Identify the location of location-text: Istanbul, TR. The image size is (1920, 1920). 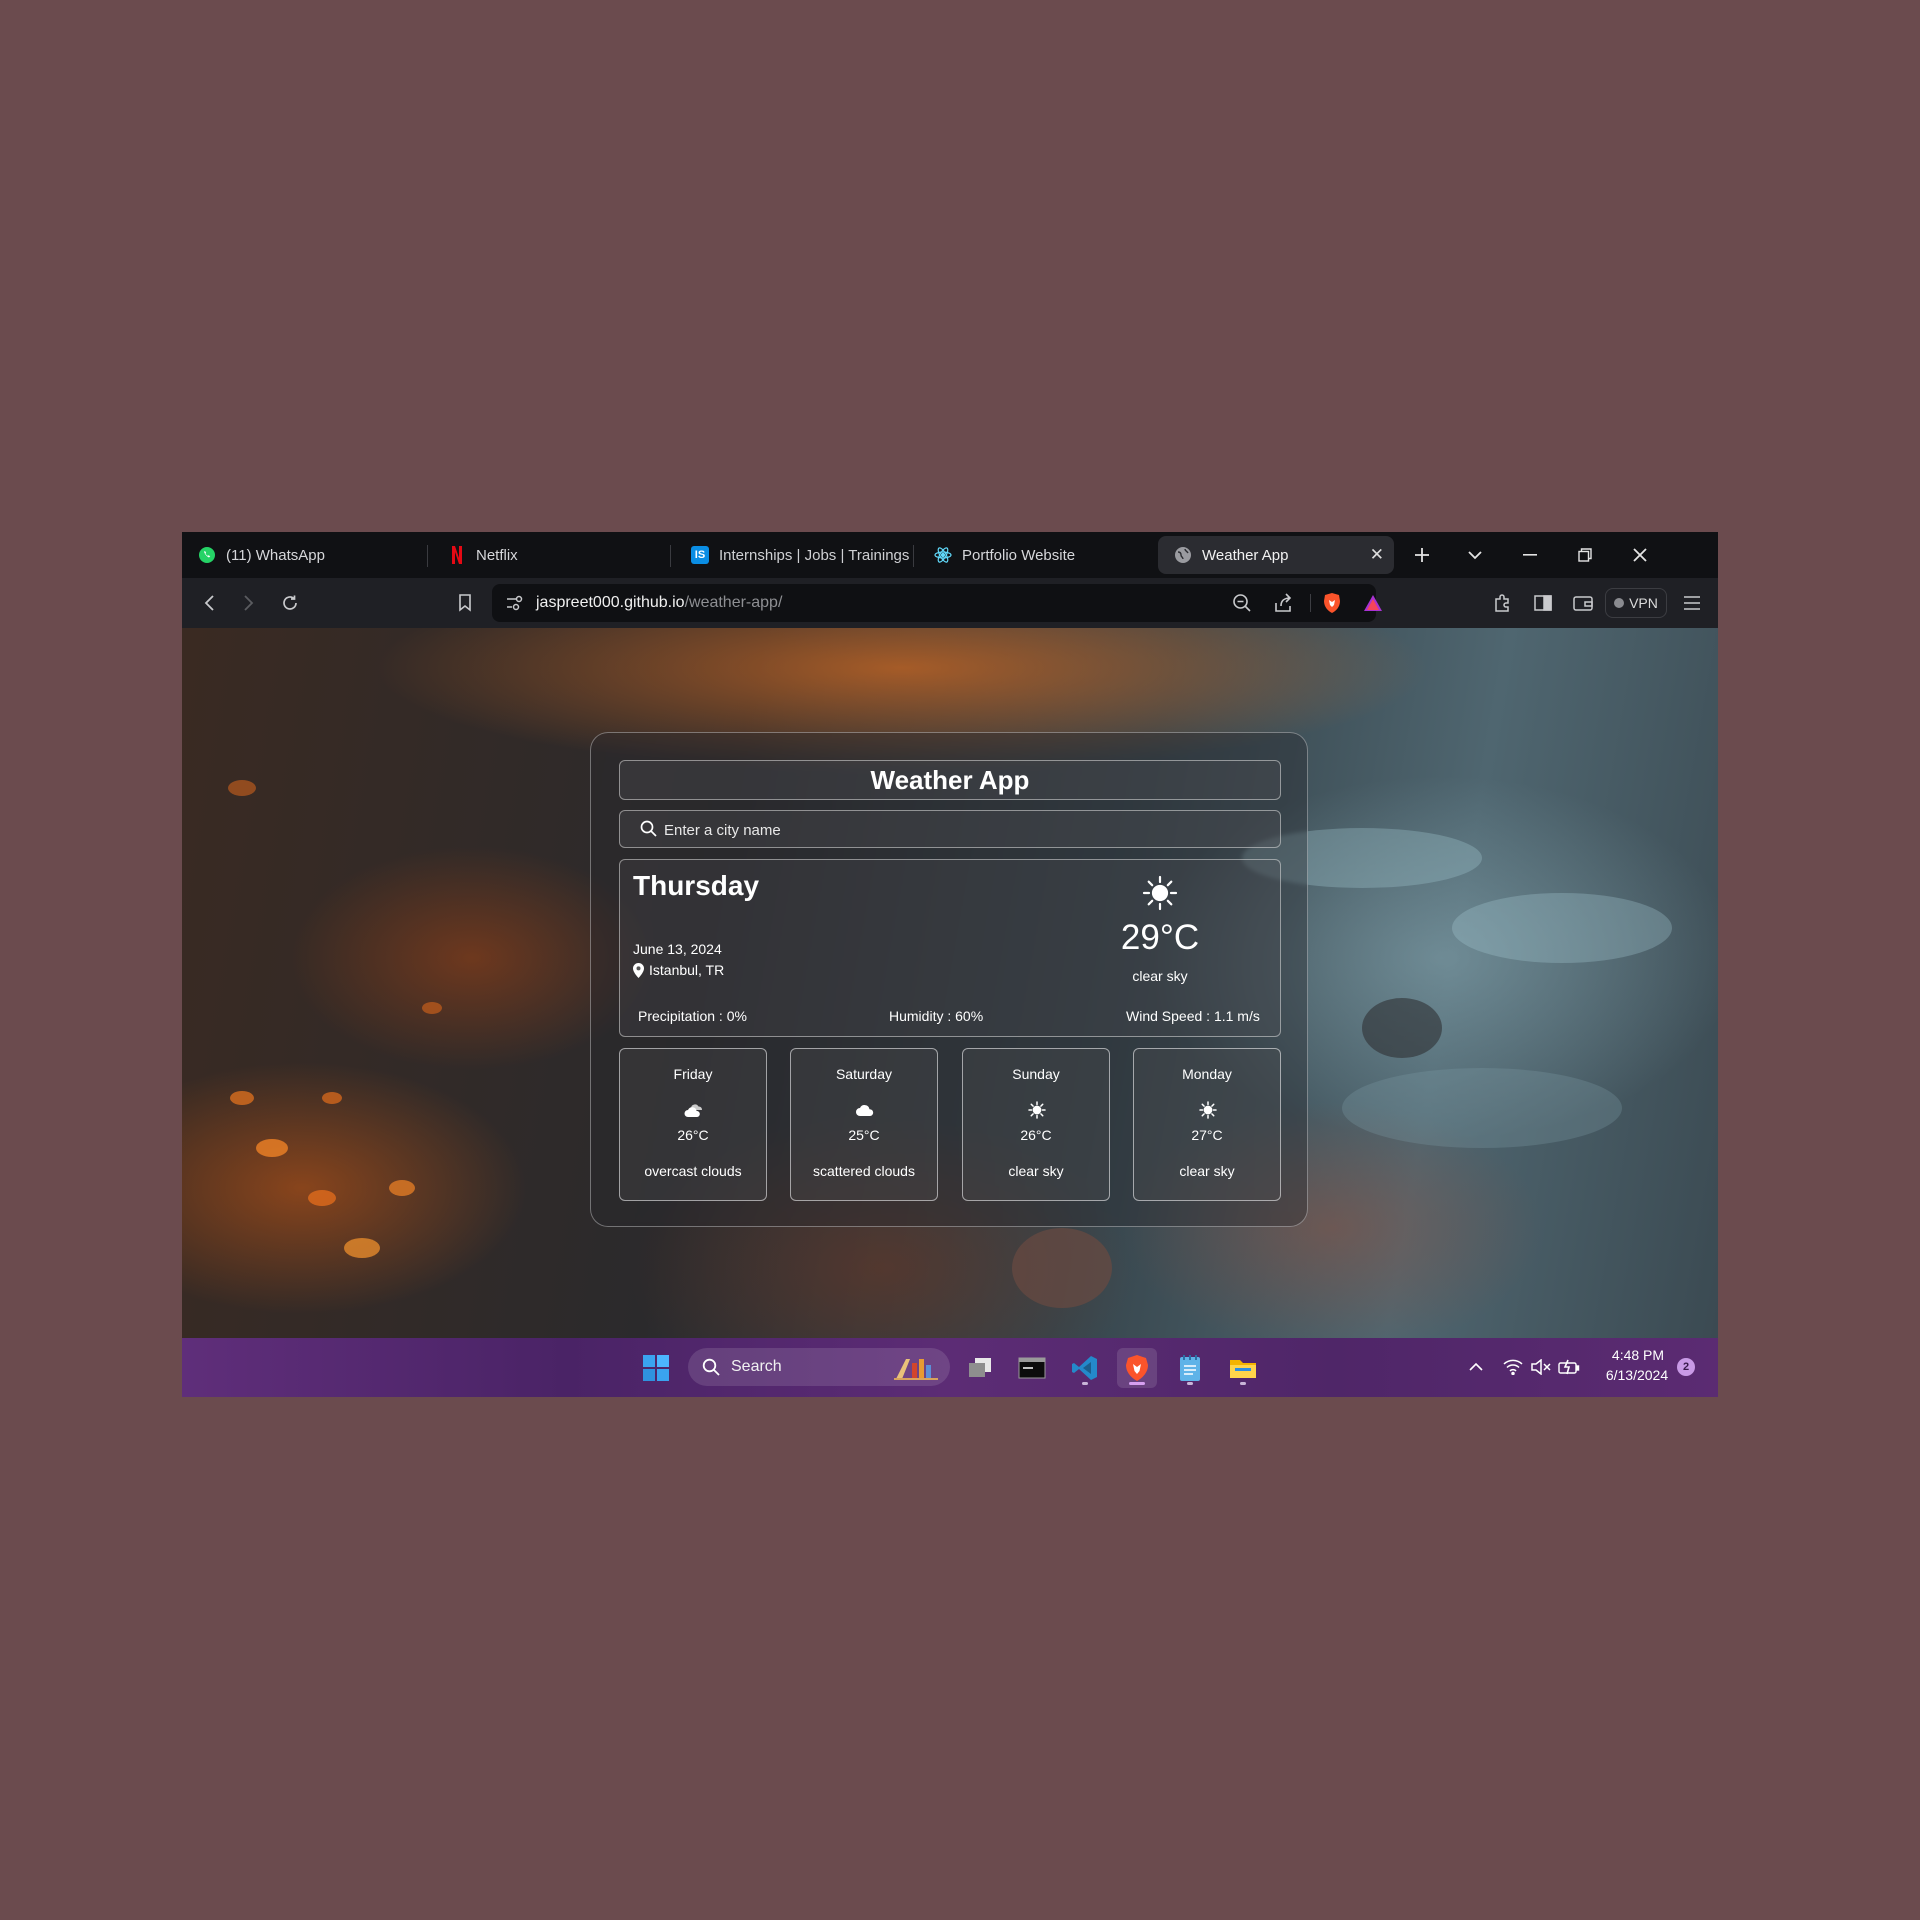
(687, 970).